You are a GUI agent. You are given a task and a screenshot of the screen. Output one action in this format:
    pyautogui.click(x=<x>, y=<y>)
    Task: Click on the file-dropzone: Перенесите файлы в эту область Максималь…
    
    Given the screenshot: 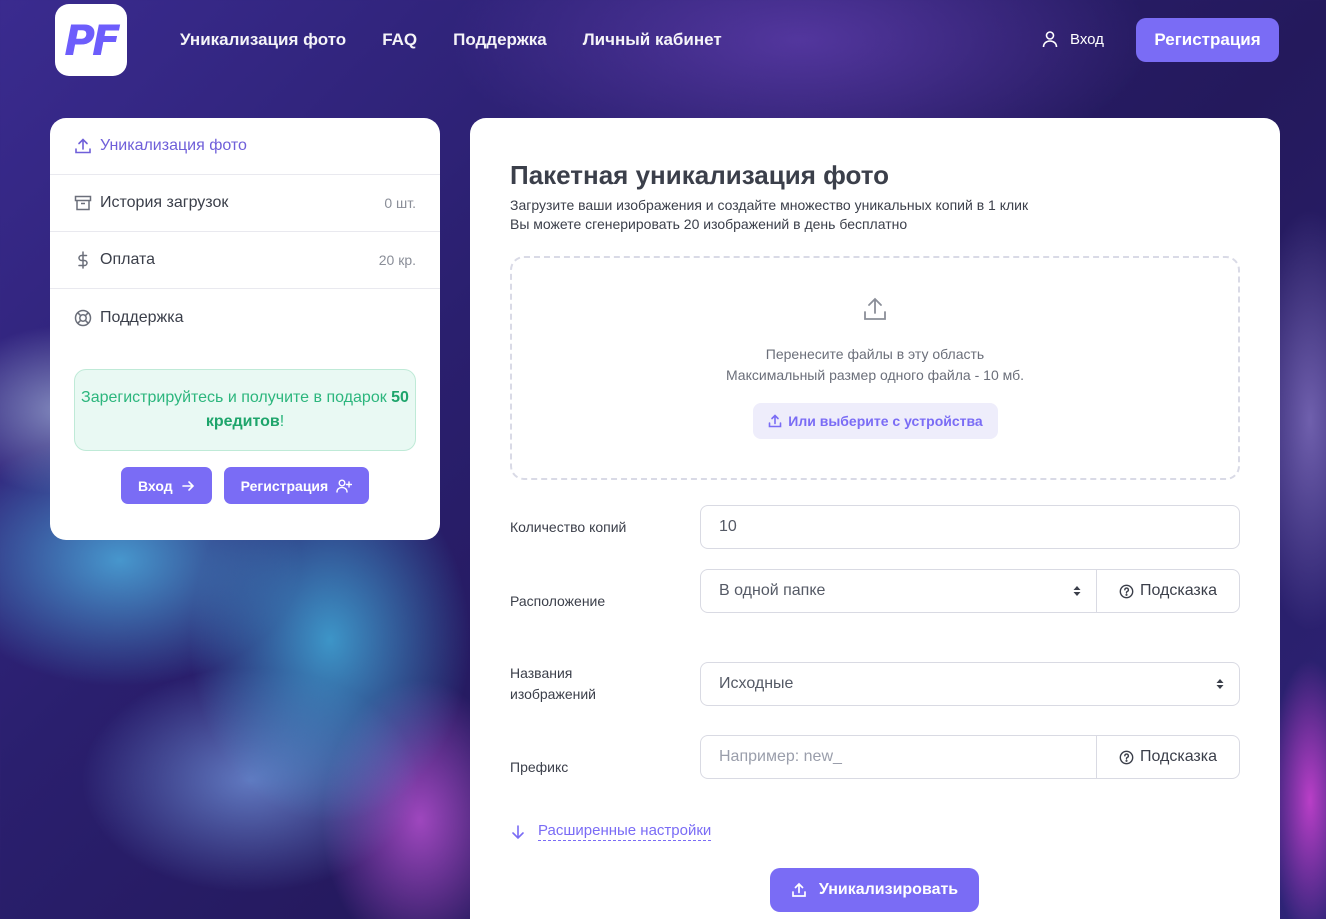 What is the action you would take?
    pyautogui.click(x=875, y=368)
    